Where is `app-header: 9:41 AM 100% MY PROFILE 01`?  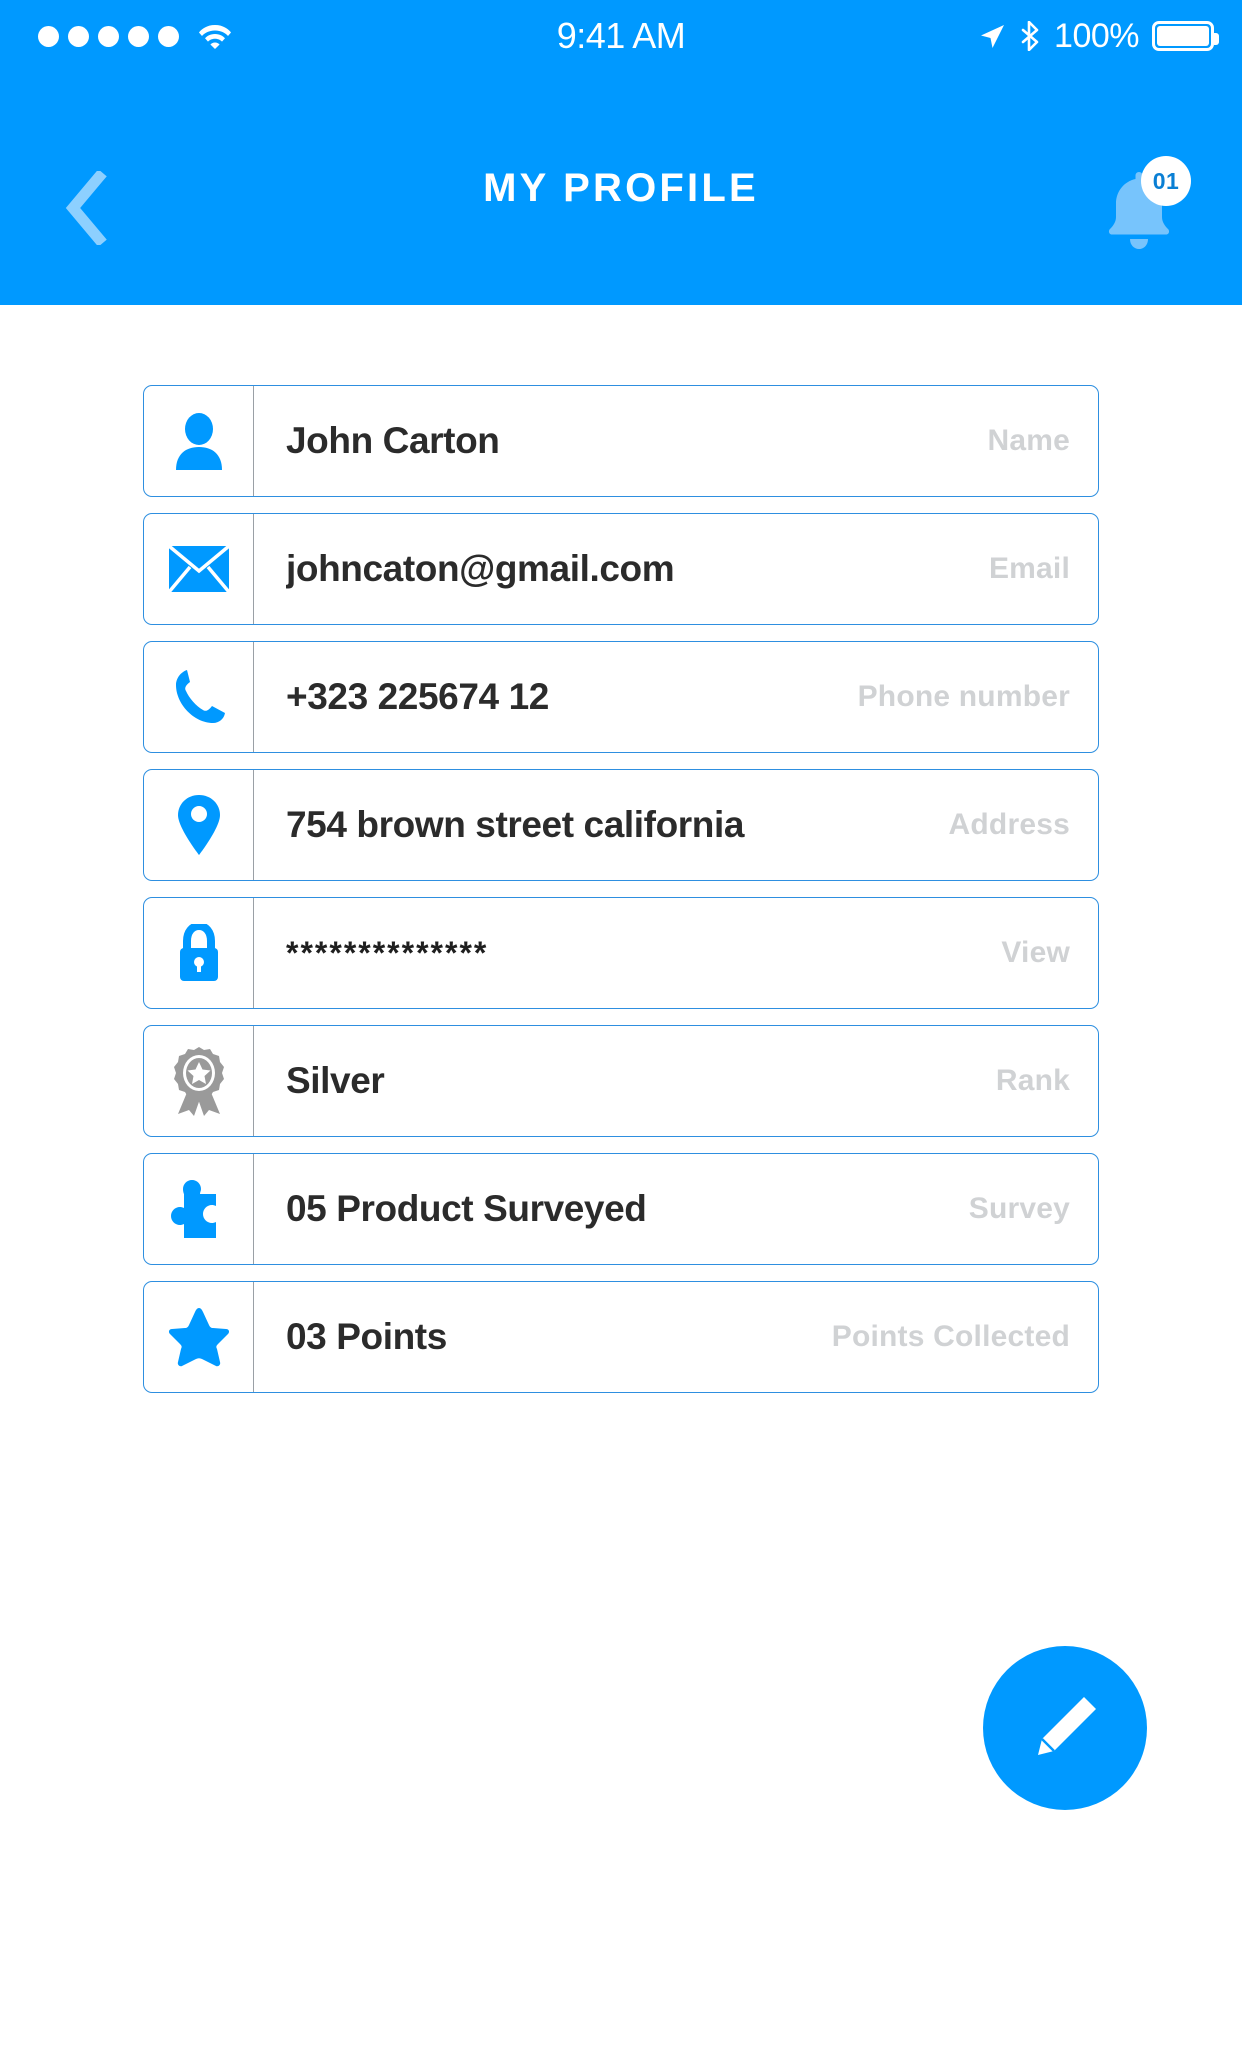
app-header: 9:41 AM 100% MY PROFILE 01 is located at coordinates (621, 152).